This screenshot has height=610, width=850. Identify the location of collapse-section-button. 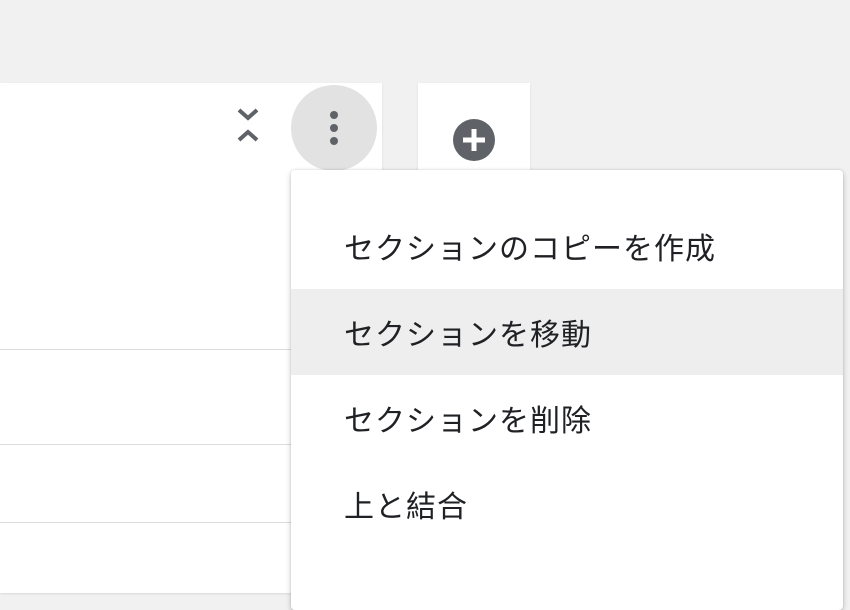
(248, 125).